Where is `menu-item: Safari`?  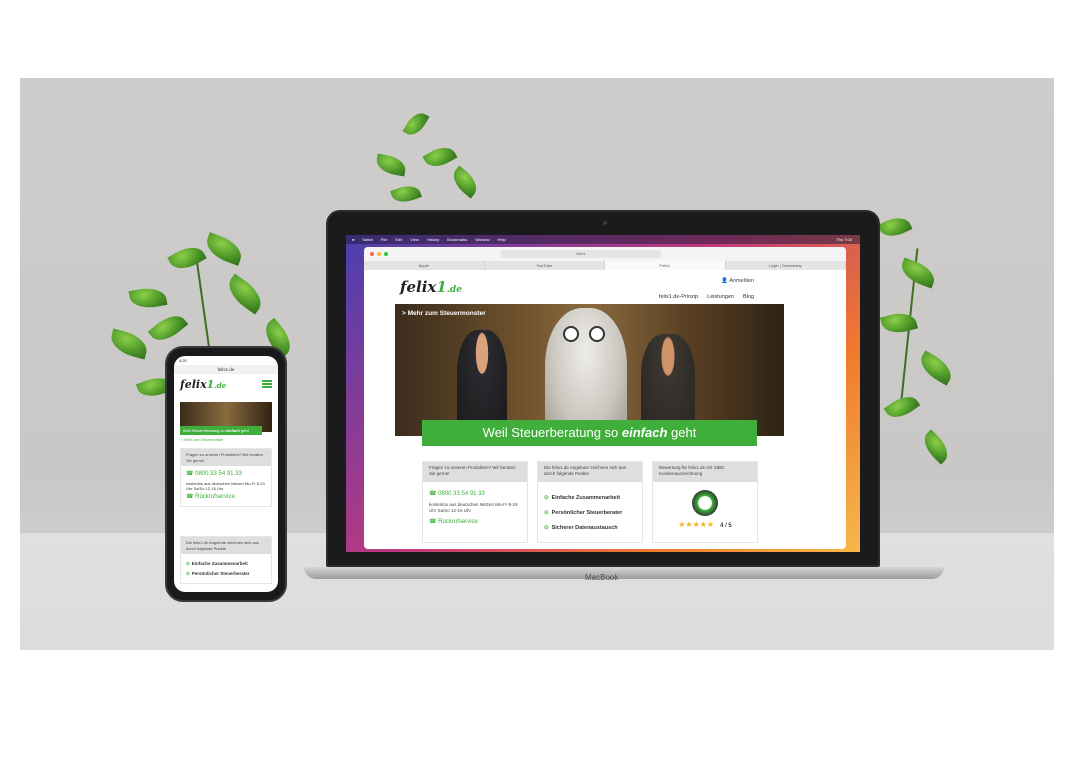 menu-item: Safari is located at coordinates (367, 239).